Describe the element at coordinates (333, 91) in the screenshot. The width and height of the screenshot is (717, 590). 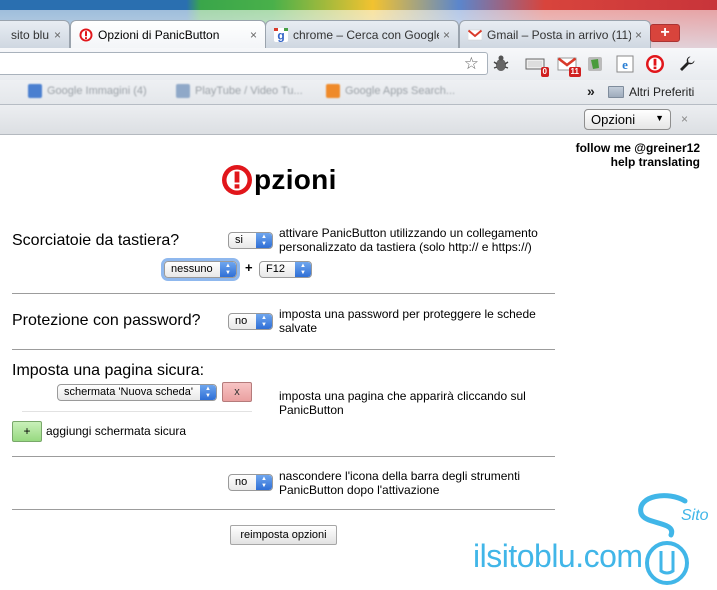
I see `apps-bookmark-icon` at that location.